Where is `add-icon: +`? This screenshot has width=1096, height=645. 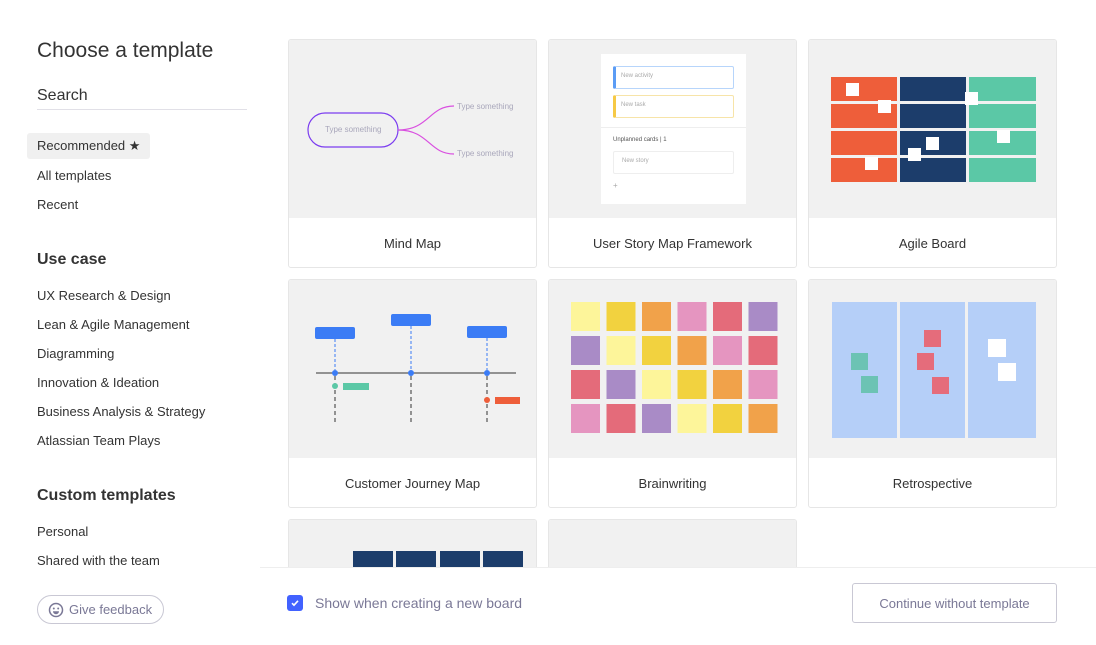 add-icon: + is located at coordinates (615, 185).